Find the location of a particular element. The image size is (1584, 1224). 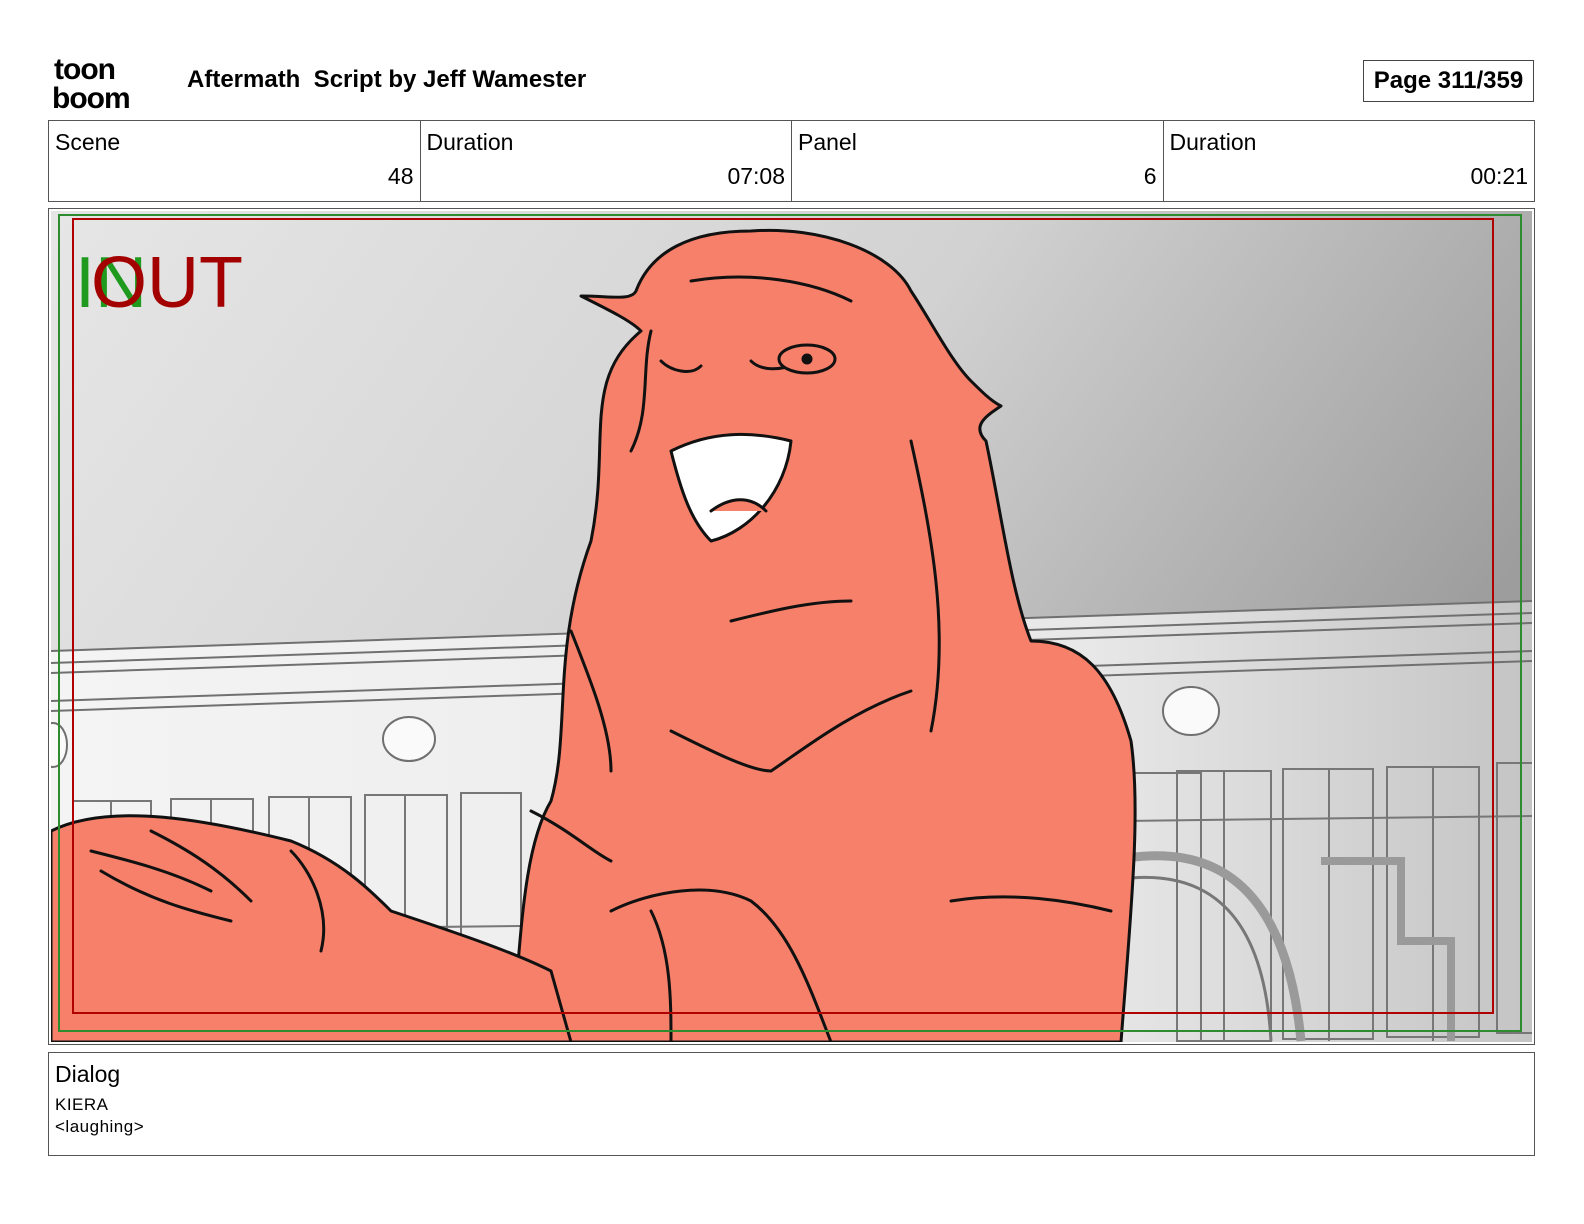

out-marker: OUT is located at coordinates (167, 283).